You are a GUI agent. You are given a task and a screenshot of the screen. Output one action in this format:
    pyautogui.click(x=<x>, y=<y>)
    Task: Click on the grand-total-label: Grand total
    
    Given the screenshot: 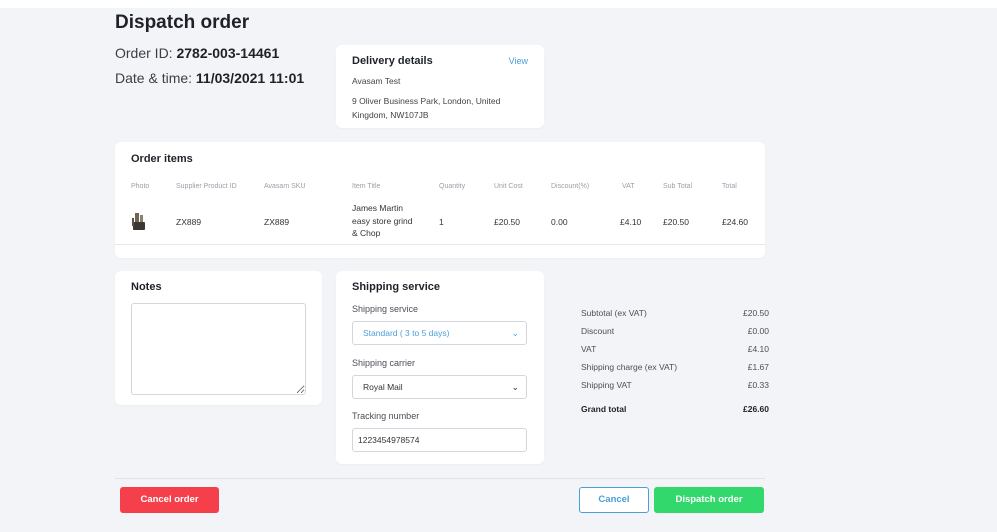 What is the action you would take?
    pyautogui.click(x=604, y=409)
    